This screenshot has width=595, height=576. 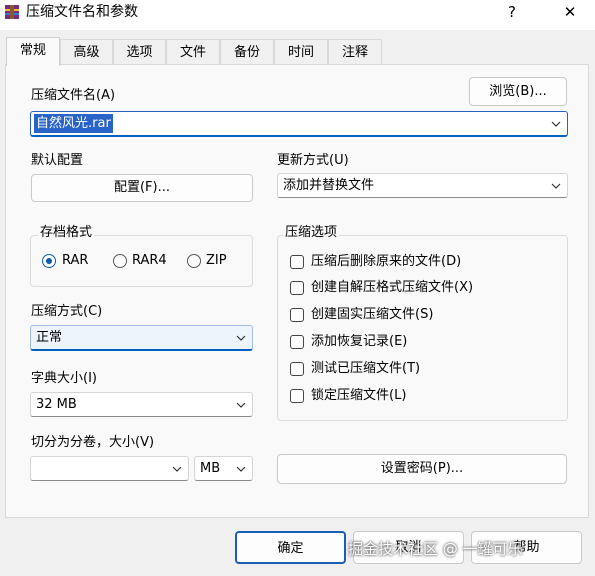 I want to click on tab-strip: 常规 高级 选项 文件 备份 时间 注释, so click(x=297, y=51).